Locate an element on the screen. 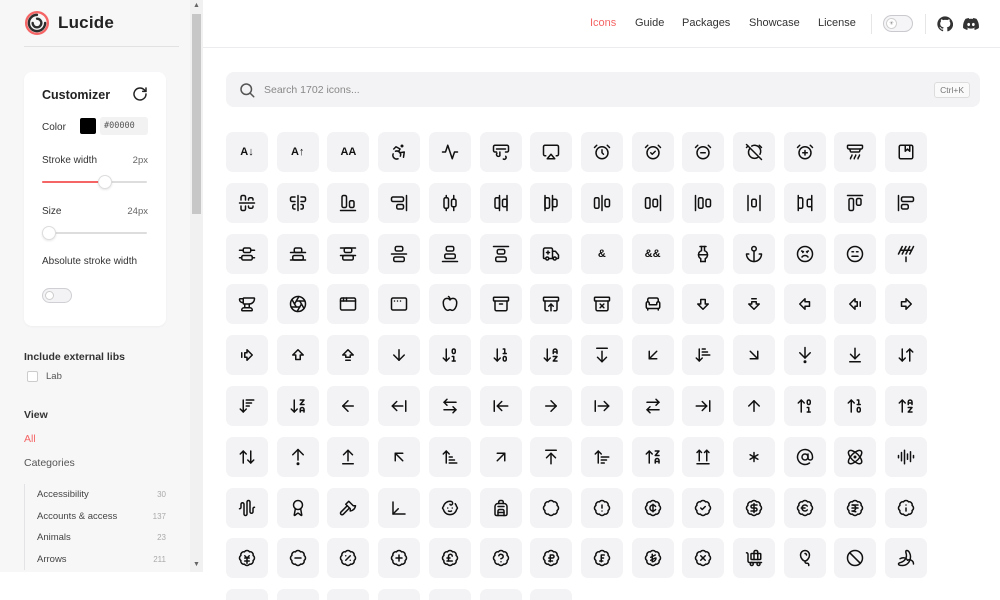  category-item: Arrows 211 is located at coordinates (95, 560).